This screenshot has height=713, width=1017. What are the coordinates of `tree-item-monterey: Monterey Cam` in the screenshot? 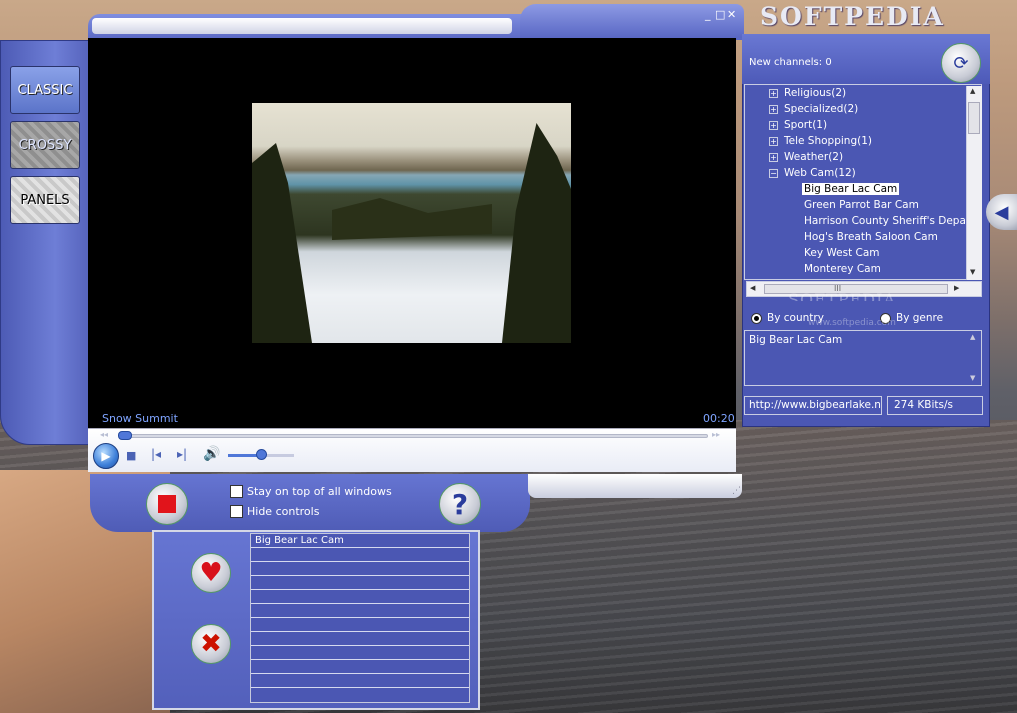 It's located at (842, 269).